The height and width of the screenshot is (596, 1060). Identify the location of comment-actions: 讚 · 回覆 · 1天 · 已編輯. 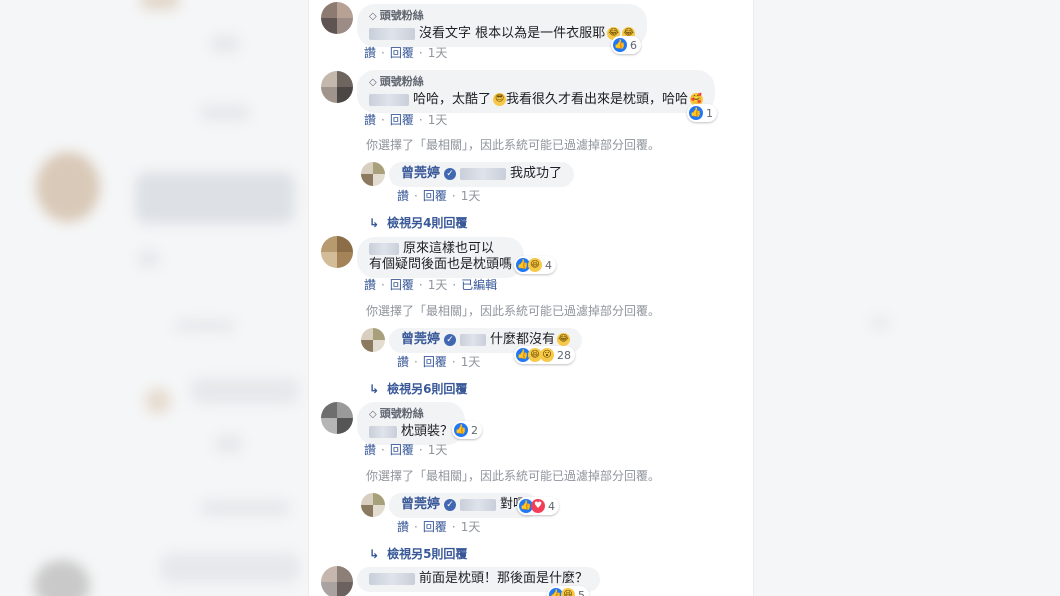
(431, 285).